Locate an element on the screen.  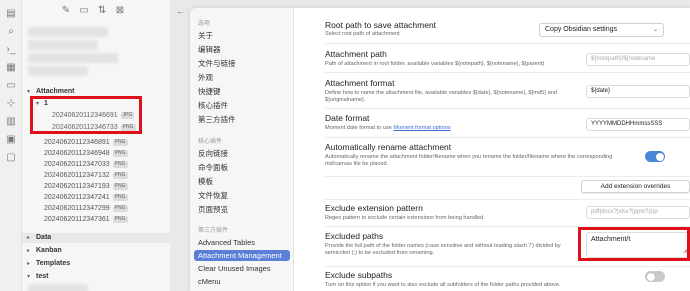
collapse-icon: ⊠ is located at coordinates (120, 11).